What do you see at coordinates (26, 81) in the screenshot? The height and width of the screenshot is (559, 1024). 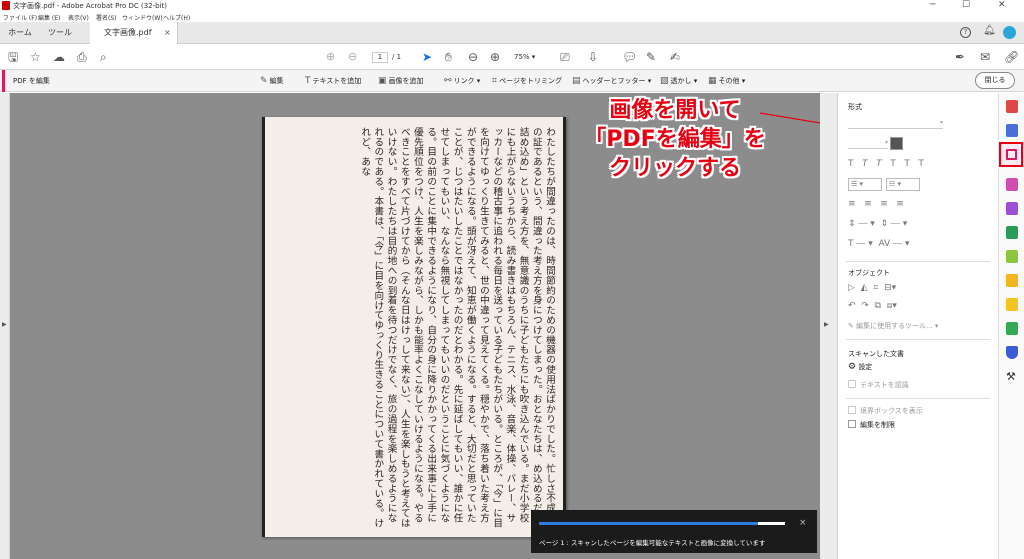 I see `edit-pdf-label: PDF を編集` at bounding box center [26, 81].